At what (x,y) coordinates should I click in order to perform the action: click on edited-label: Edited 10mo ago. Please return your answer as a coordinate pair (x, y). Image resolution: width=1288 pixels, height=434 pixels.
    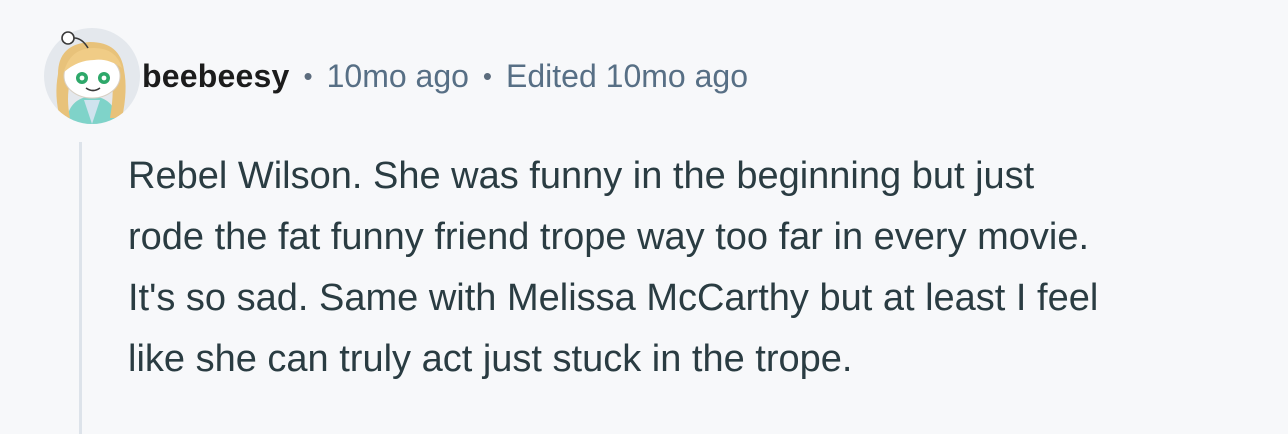
    Looking at the image, I should click on (627, 75).